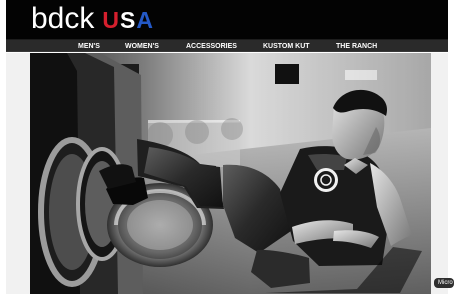 Image resolution: width=454 pixels, height=294 pixels. Describe the element at coordinates (63, 18) in the screenshot. I see `logo-text: bdck` at that location.